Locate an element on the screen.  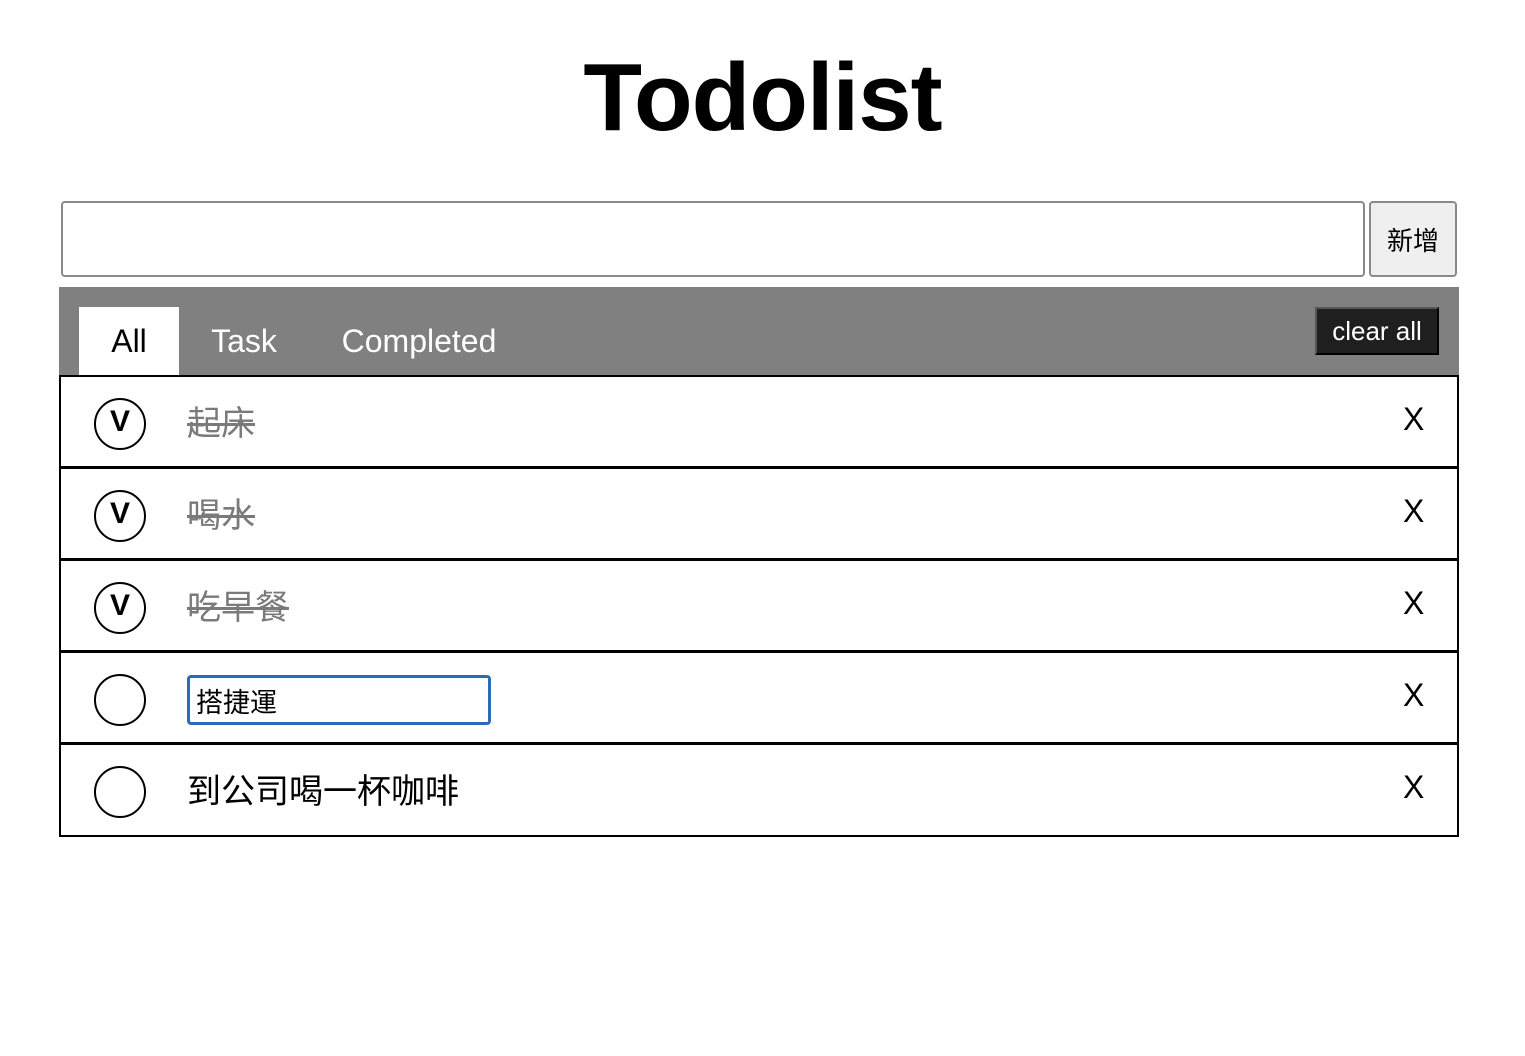
page-title: Todolist is located at coordinates (762, 97).